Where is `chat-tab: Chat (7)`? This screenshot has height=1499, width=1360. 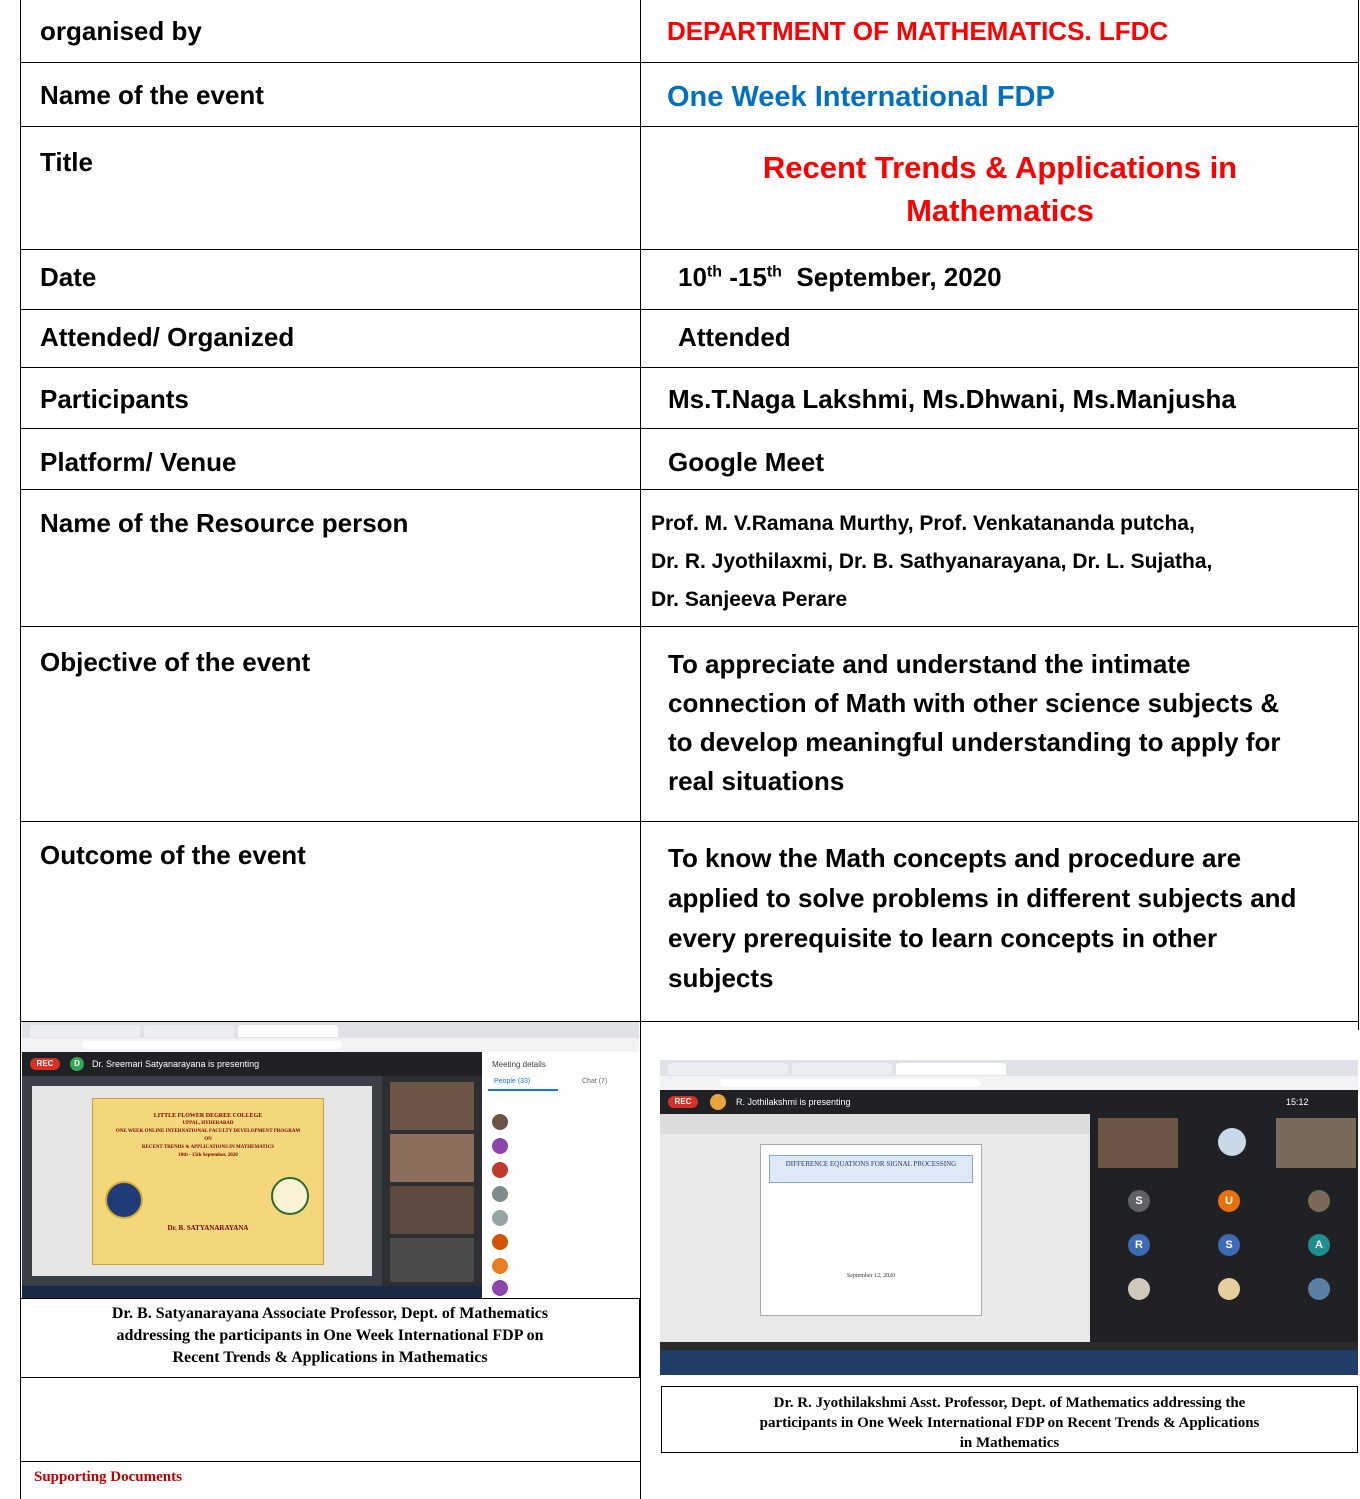
chat-tab: Chat (7) is located at coordinates (594, 1081).